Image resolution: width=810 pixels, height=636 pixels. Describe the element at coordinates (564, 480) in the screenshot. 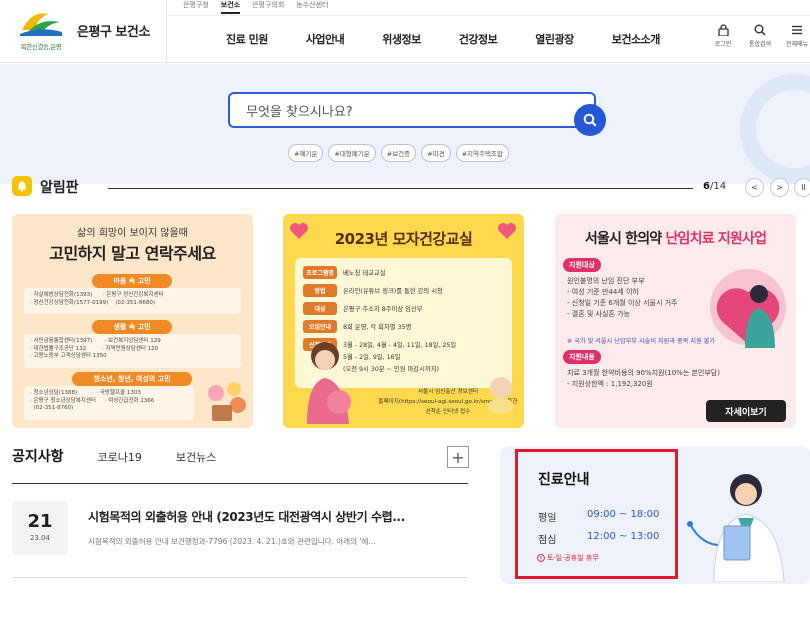

I see `clinic-title: 진료안내` at that location.